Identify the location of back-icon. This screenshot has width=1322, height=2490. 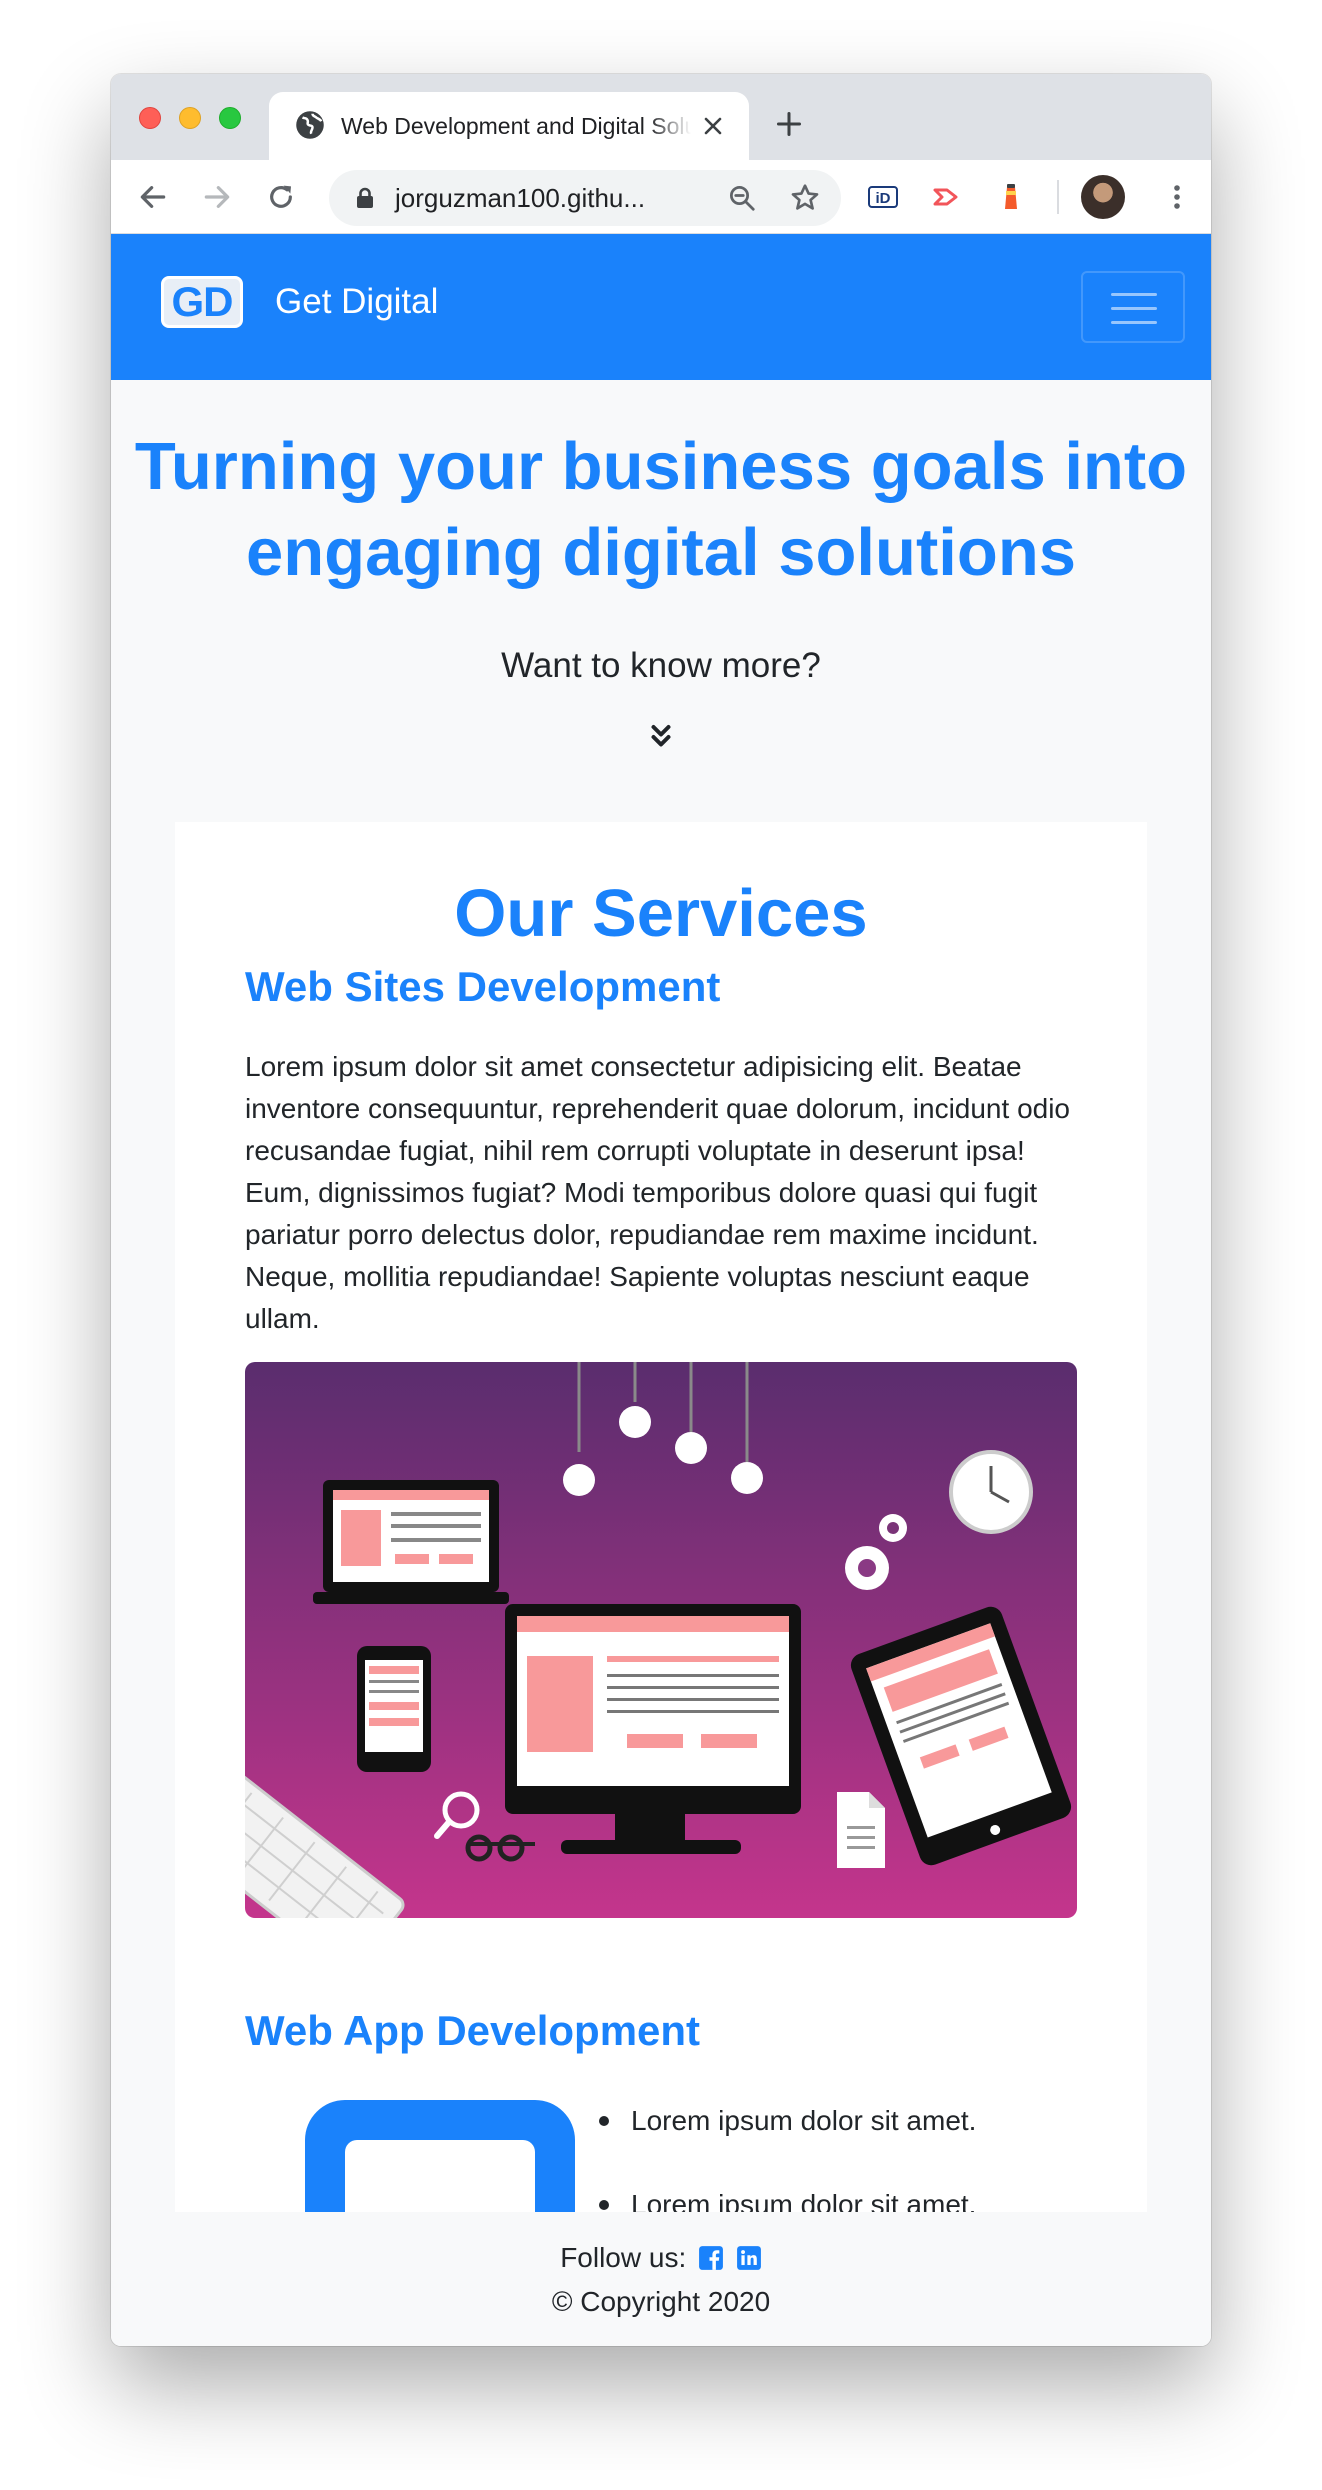
(153, 197).